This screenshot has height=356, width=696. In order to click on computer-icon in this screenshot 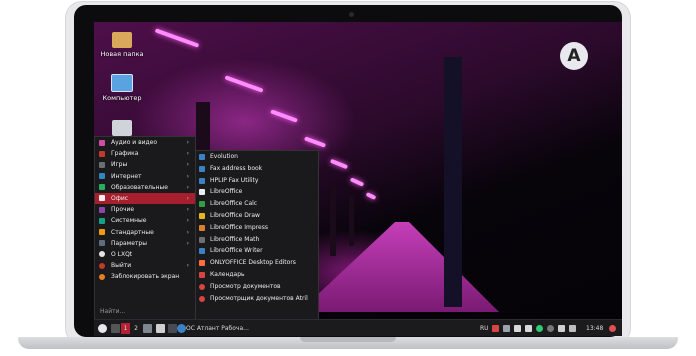, I will do `click(122, 83)`.